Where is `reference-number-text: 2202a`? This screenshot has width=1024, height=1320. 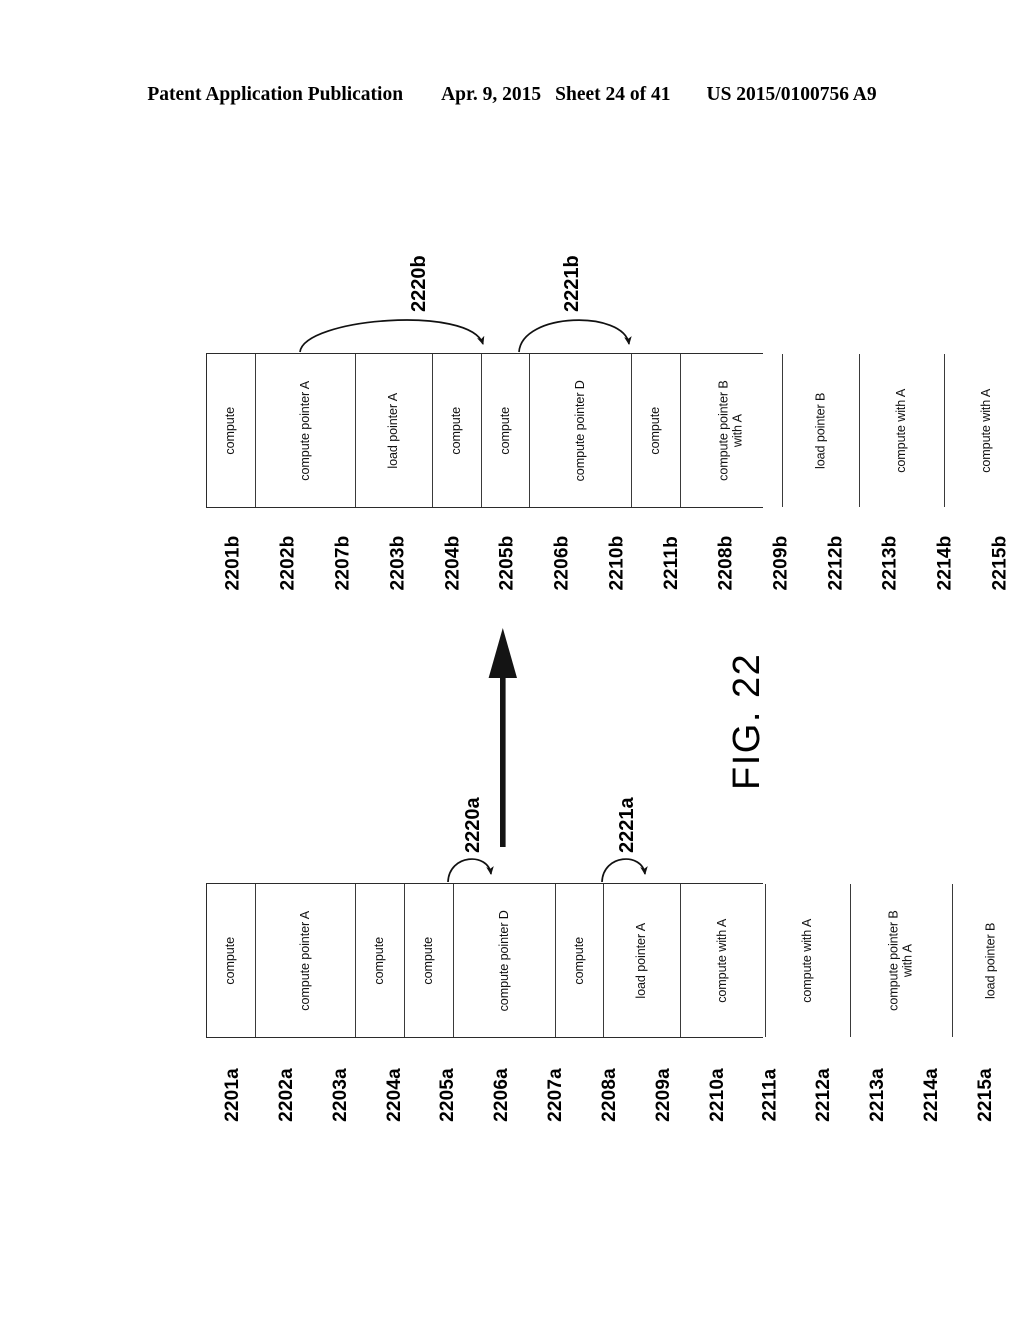
reference-number-text: 2202a is located at coordinates (286, 1095).